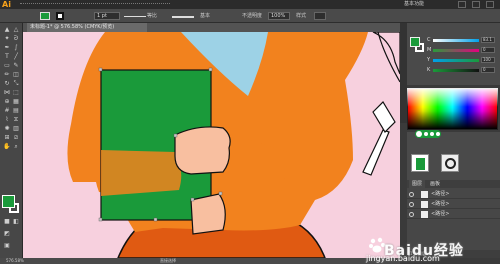  Describe the element at coordinates (7, 75) in the screenshot. I see `pencil-tool-icon: ✏` at that location.